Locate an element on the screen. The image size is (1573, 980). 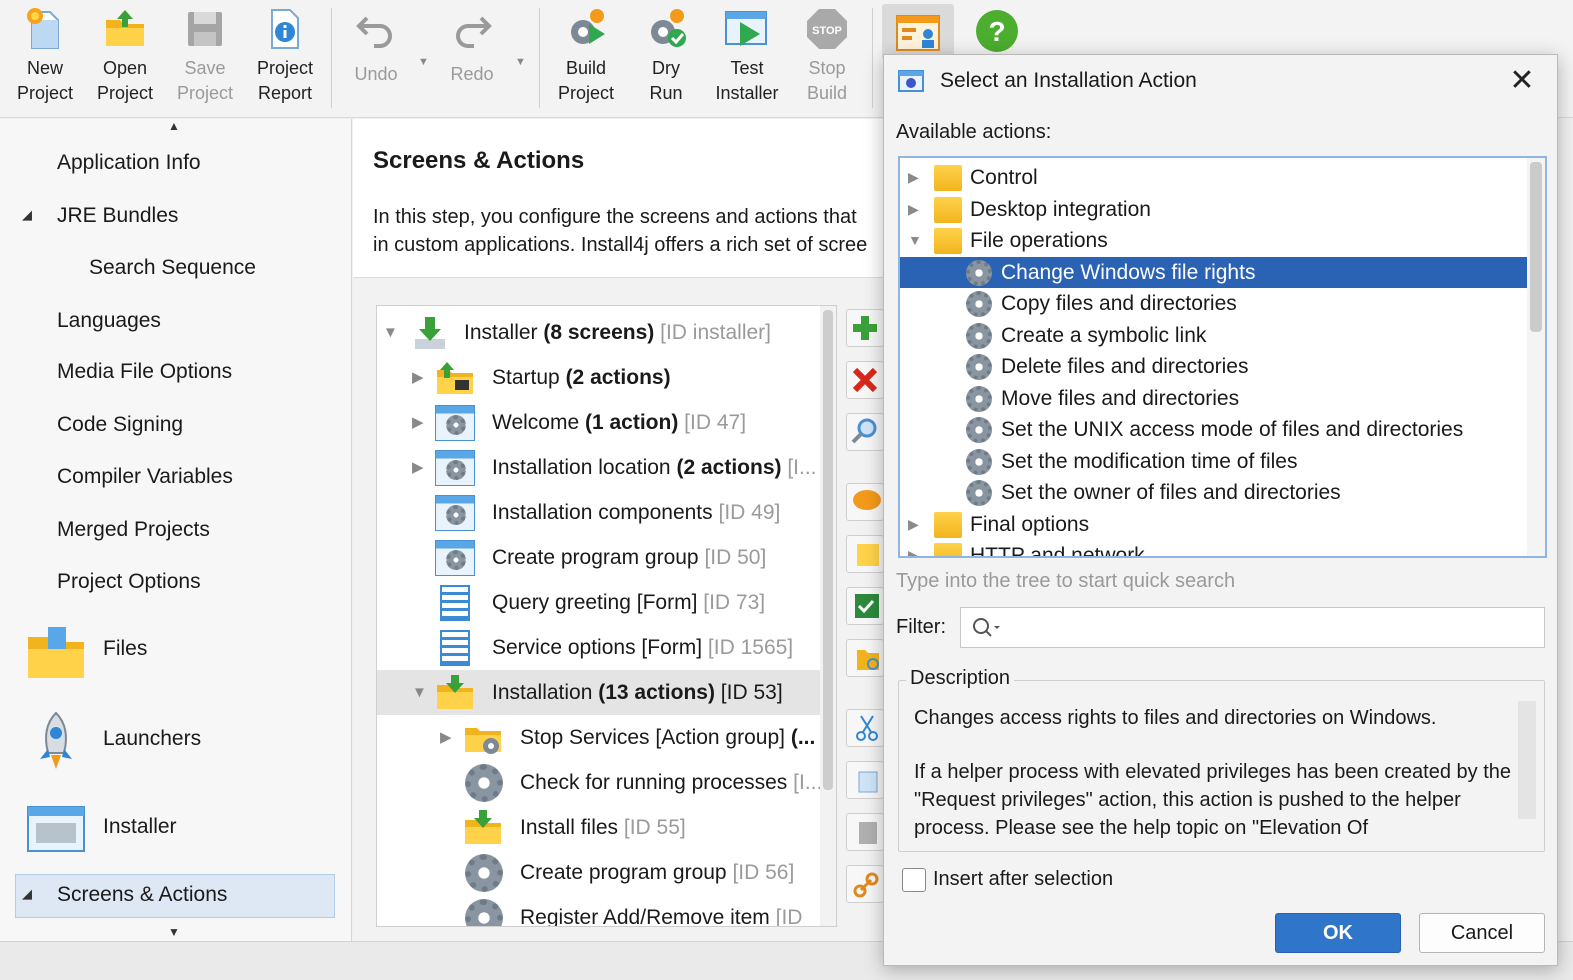
build-project-label-1: Build is located at coordinates (586, 68).